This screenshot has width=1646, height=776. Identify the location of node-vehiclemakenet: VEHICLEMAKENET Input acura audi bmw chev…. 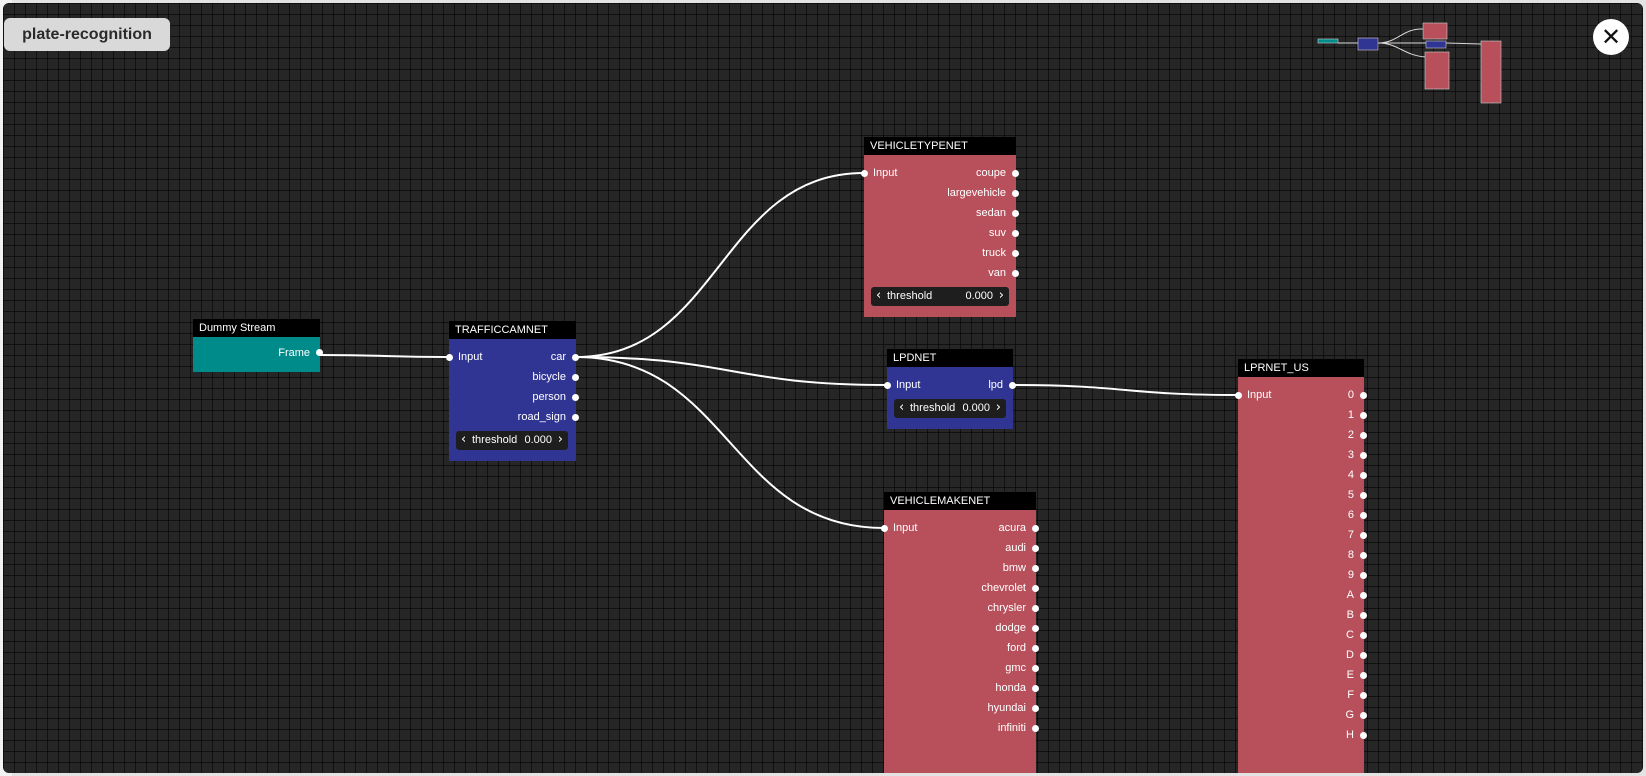
(960, 632).